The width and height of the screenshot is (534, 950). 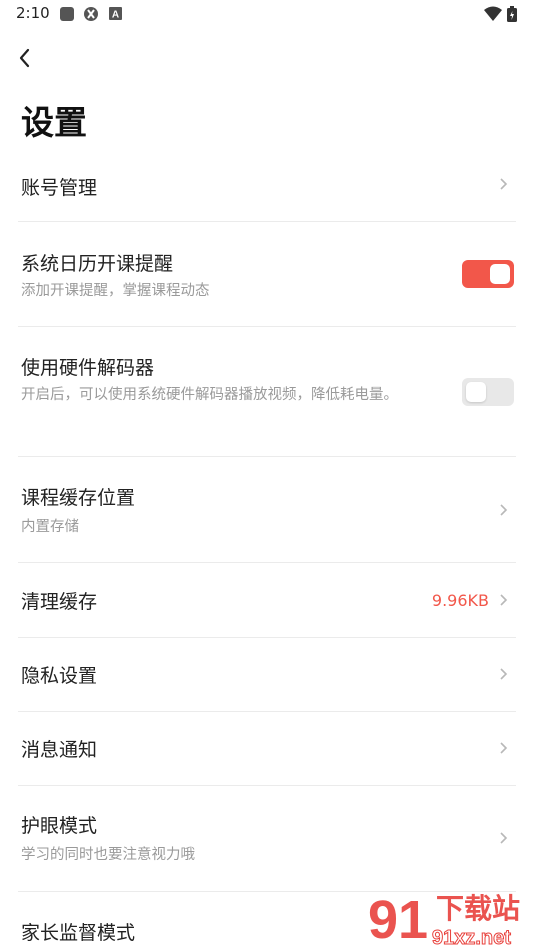 I want to click on status-time: 2:10, so click(x=33, y=13).